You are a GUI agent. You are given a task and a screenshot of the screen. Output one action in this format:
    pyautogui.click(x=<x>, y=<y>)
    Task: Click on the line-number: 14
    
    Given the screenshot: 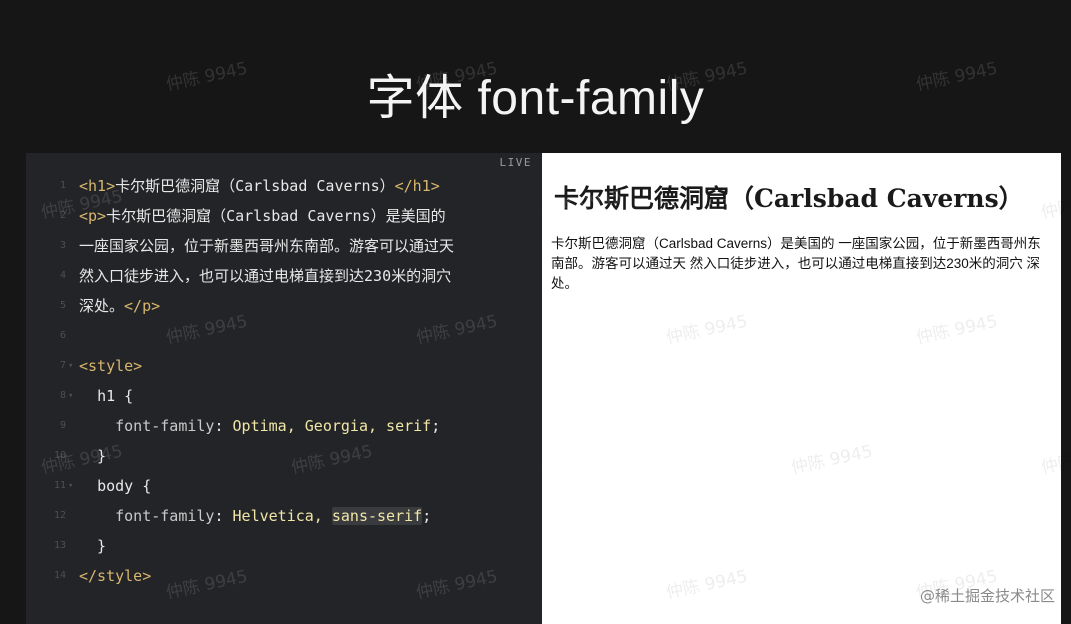 What is the action you would take?
    pyautogui.click(x=59, y=575)
    